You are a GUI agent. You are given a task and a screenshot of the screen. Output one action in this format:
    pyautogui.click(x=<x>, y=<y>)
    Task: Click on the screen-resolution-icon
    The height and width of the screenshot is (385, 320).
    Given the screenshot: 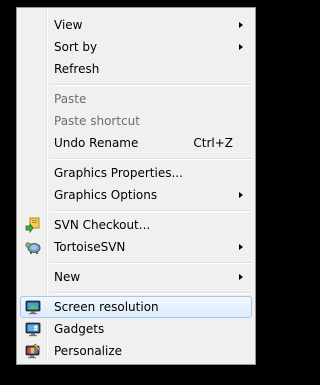 What is the action you would take?
    pyautogui.click(x=33, y=307)
    